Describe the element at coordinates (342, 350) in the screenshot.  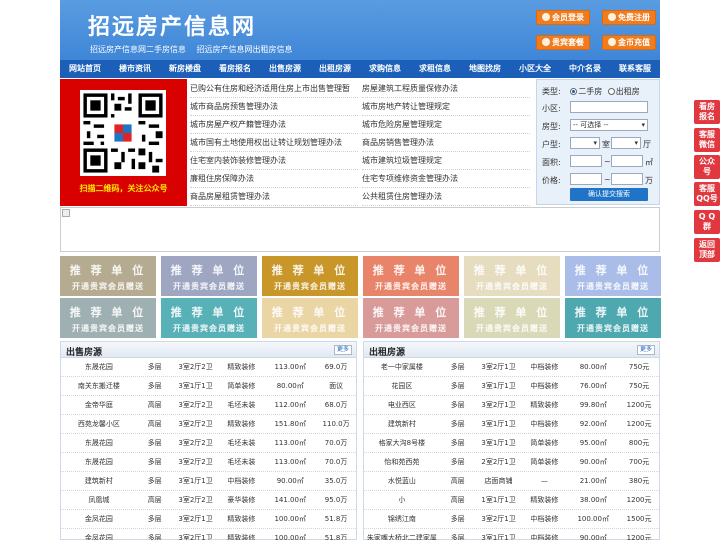
I see `sale-more-button: 更多` at that location.